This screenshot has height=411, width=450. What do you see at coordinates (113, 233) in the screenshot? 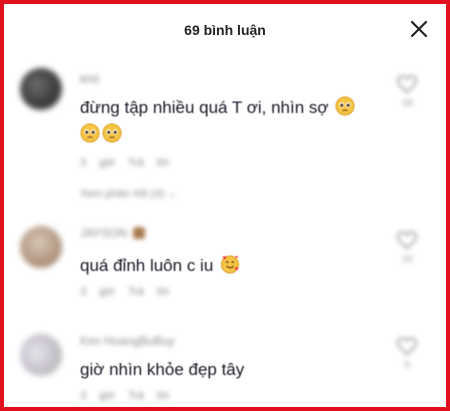
I see `comment-username: JAYSON` at bounding box center [113, 233].